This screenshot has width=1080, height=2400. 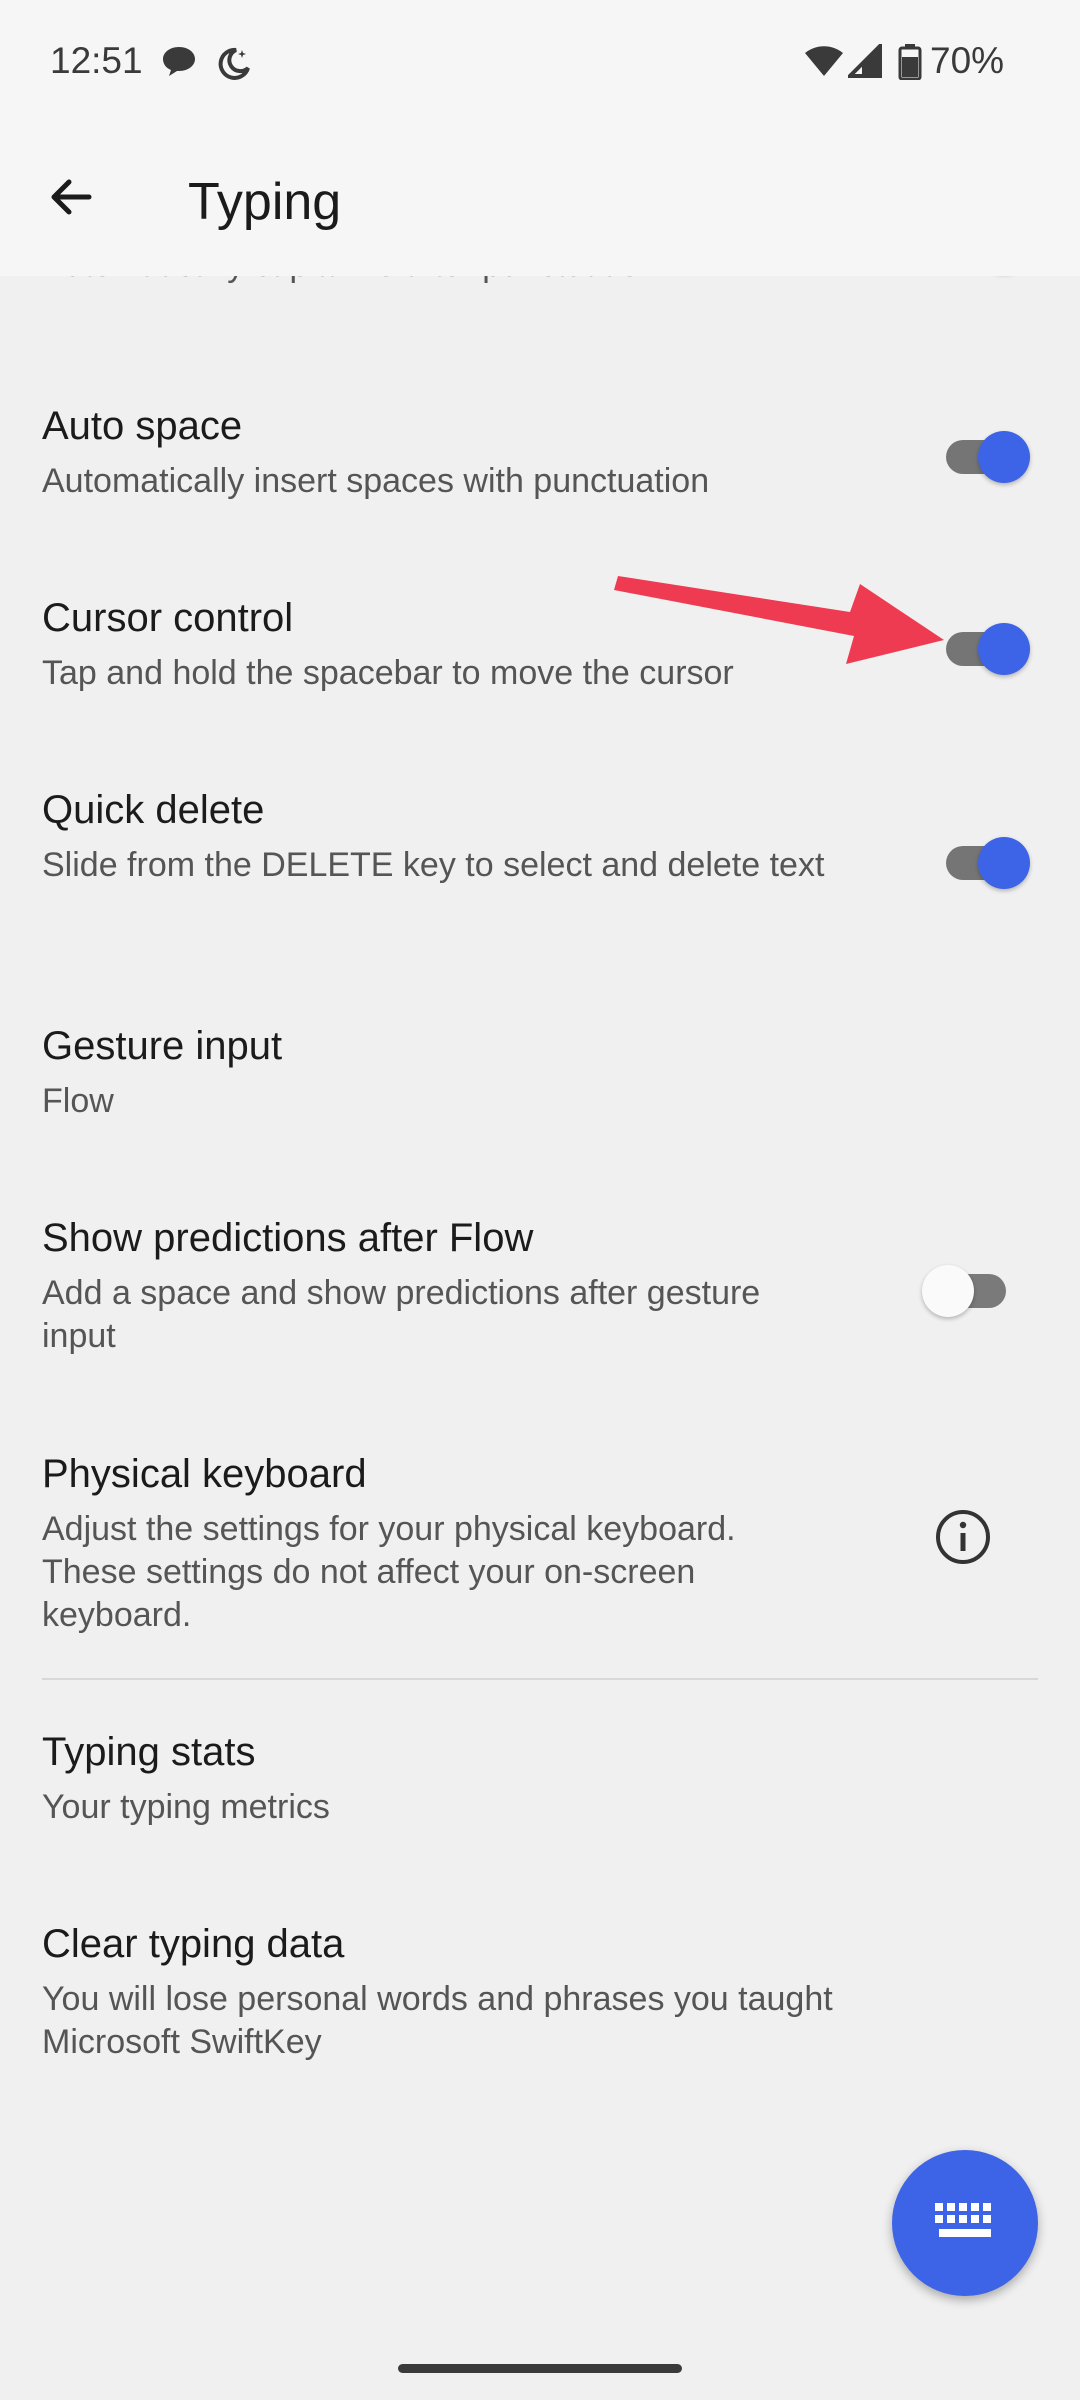 I want to click on back-button, so click(x=71, y=197).